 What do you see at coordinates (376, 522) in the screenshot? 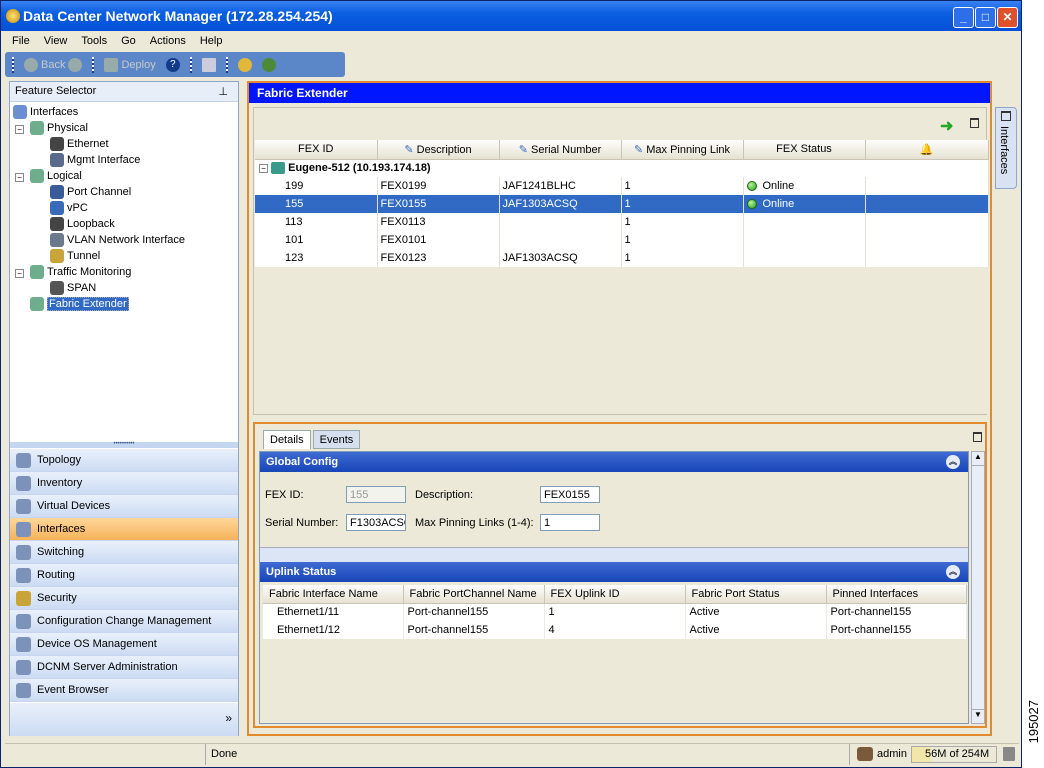
I see `serial-number-field: F1303ACSQ` at bounding box center [376, 522].